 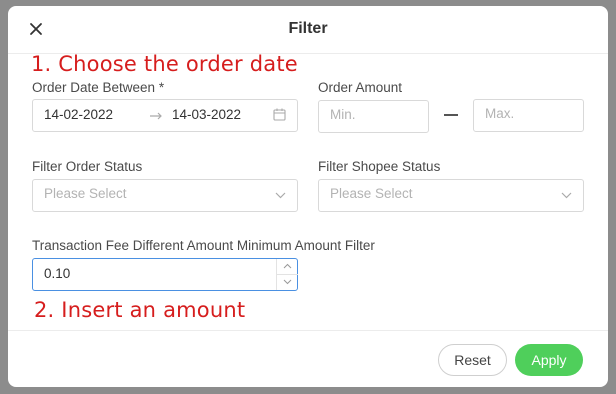 I want to click on reset-button: Reset, so click(x=472, y=360).